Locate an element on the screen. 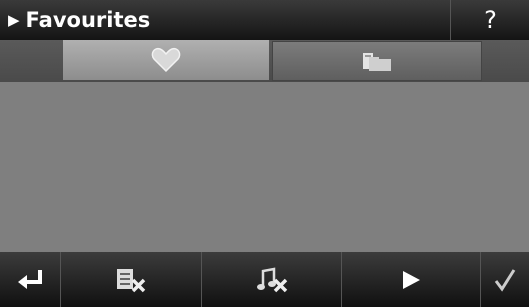  title-bar: ▶ Favourites ? is located at coordinates (264, 20).